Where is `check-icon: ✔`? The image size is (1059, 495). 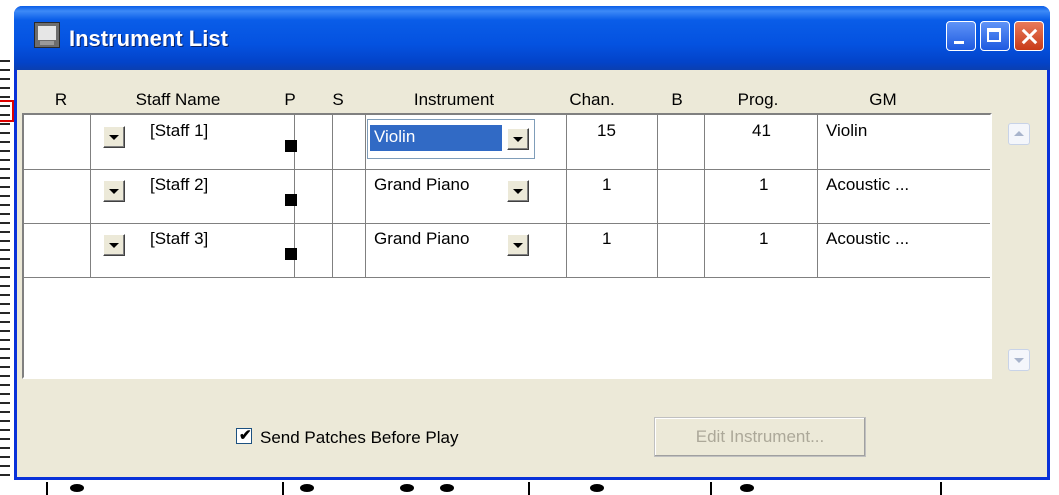 check-icon: ✔ is located at coordinates (245, 435).